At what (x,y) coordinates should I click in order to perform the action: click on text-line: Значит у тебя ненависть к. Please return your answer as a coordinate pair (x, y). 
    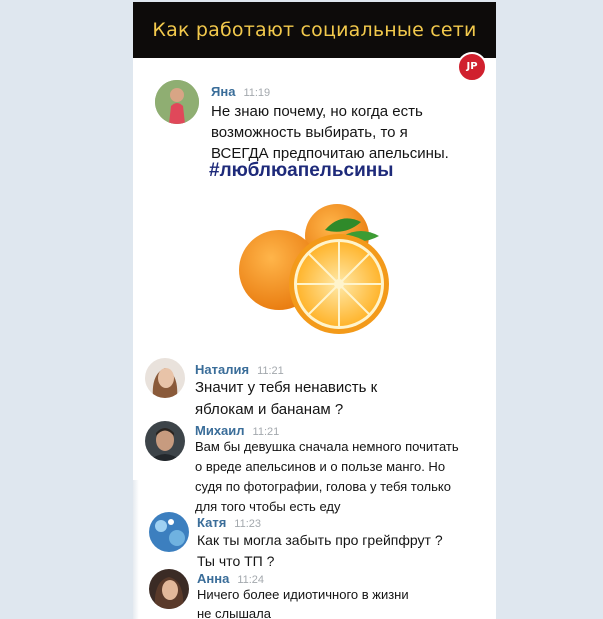
    Looking at the image, I should click on (286, 387).